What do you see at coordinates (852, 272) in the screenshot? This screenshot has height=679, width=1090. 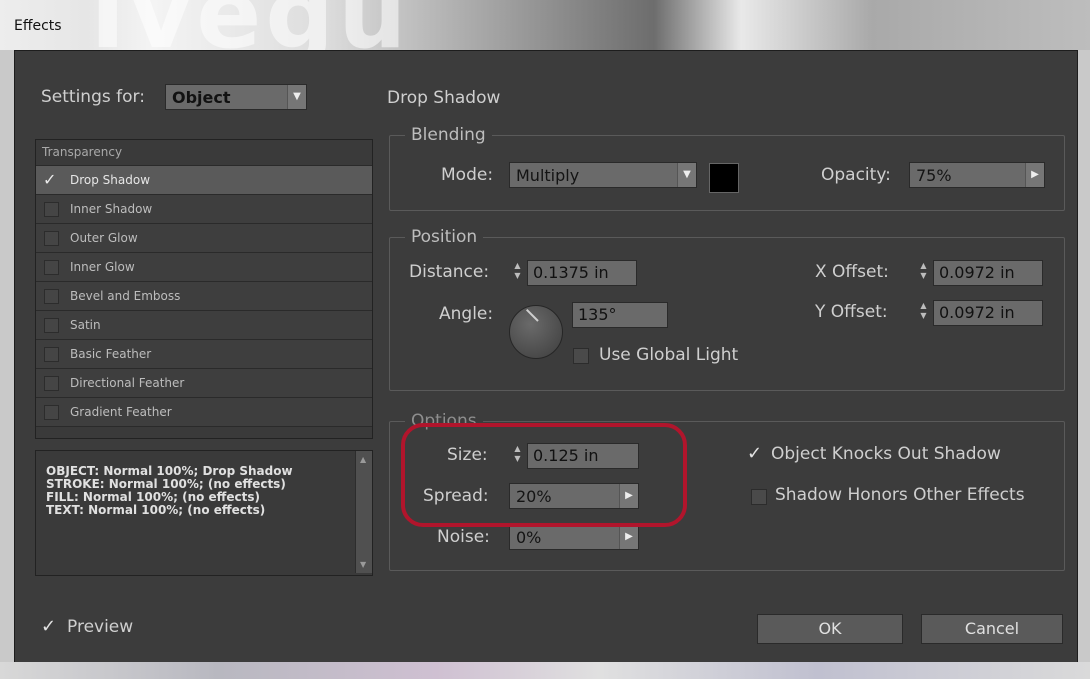 I see `x-offset-label: X Offset:` at bounding box center [852, 272].